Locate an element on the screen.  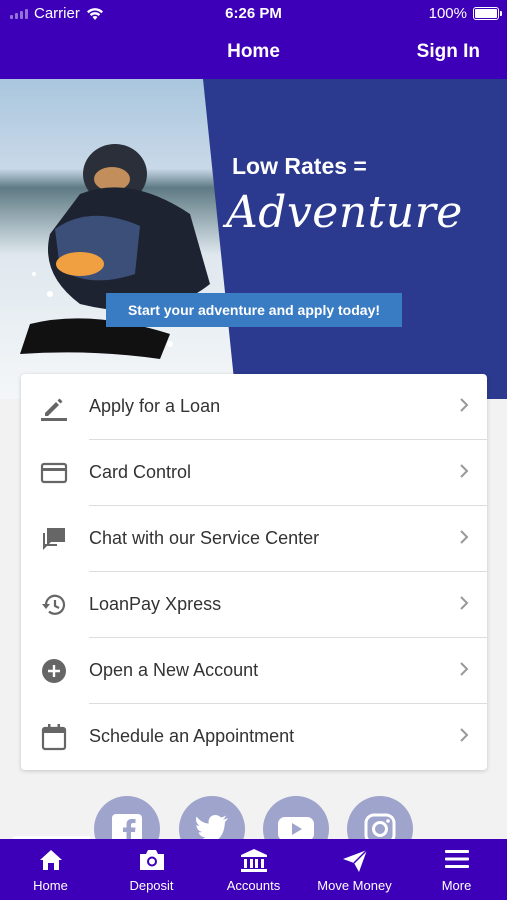
menu-item-open-account: Open a New Account is located at coordinates (254, 671).